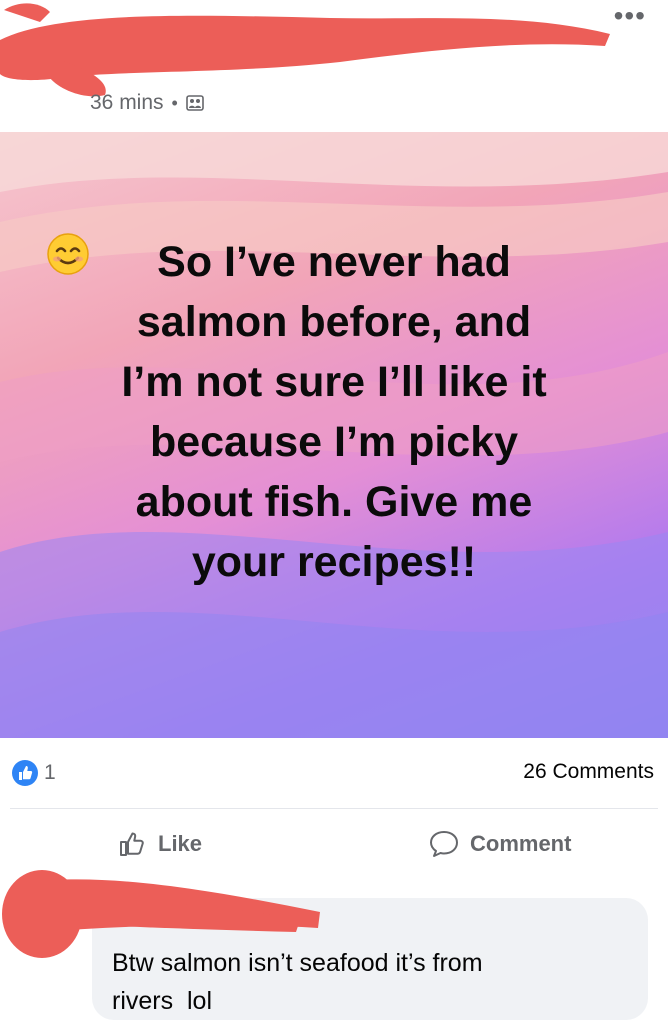 The width and height of the screenshot is (668, 1024). Describe the element at coordinates (630, 16) in the screenshot. I see `more-options-icon: •••` at that location.